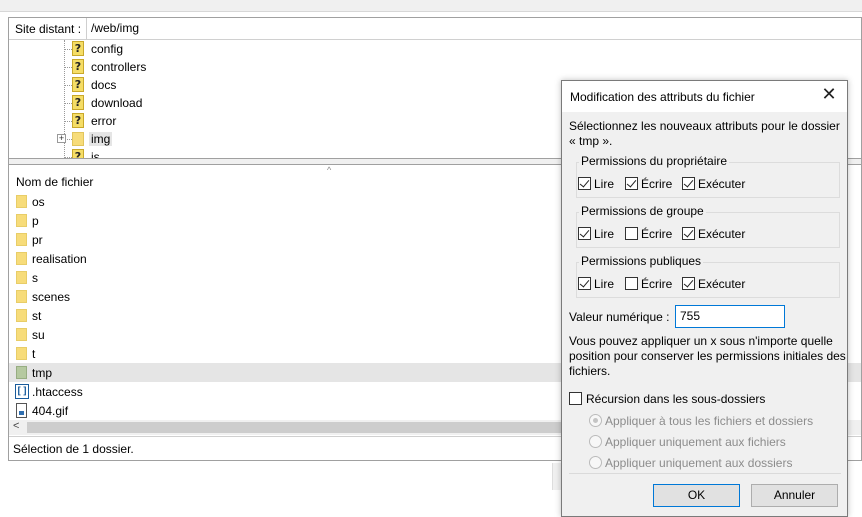  What do you see at coordinates (688, 183) in the screenshot?
I see `owner-exec-checkbox` at bounding box center [688, 183].